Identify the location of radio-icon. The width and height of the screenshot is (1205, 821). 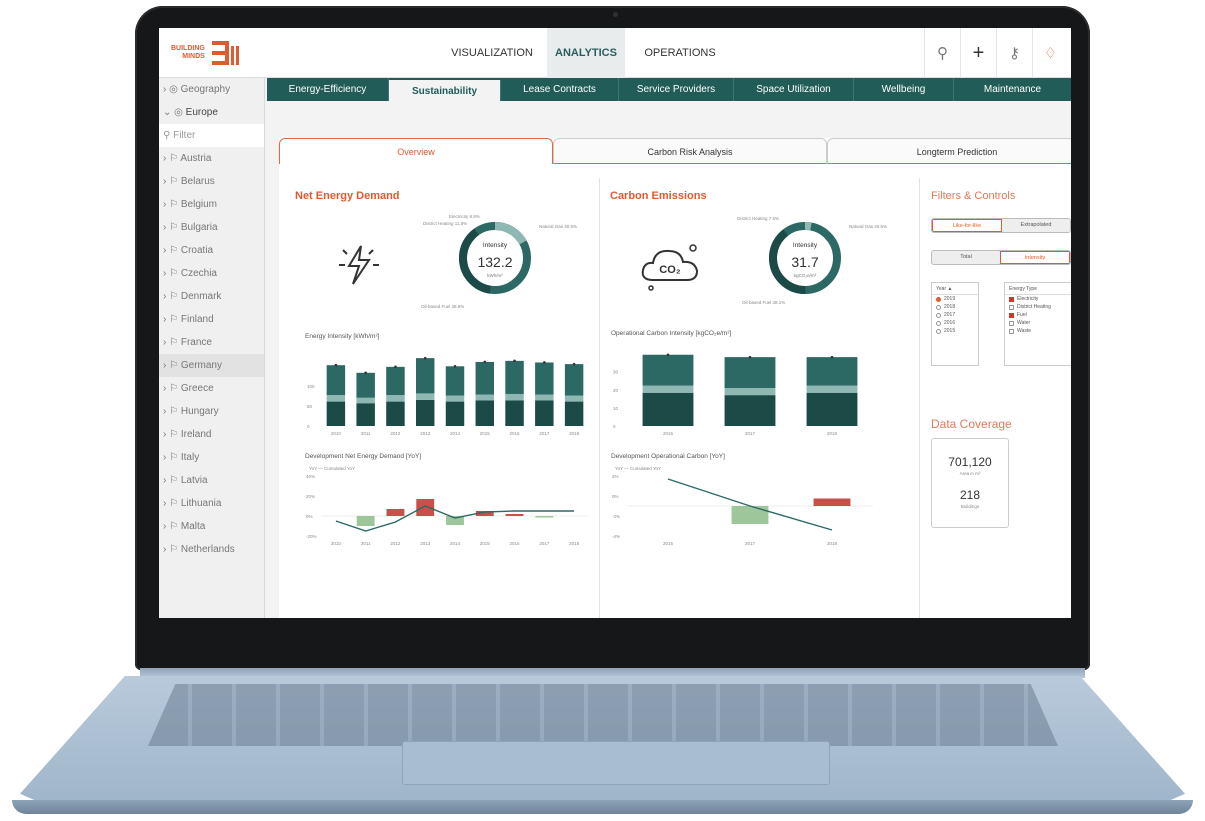
(938, 299).